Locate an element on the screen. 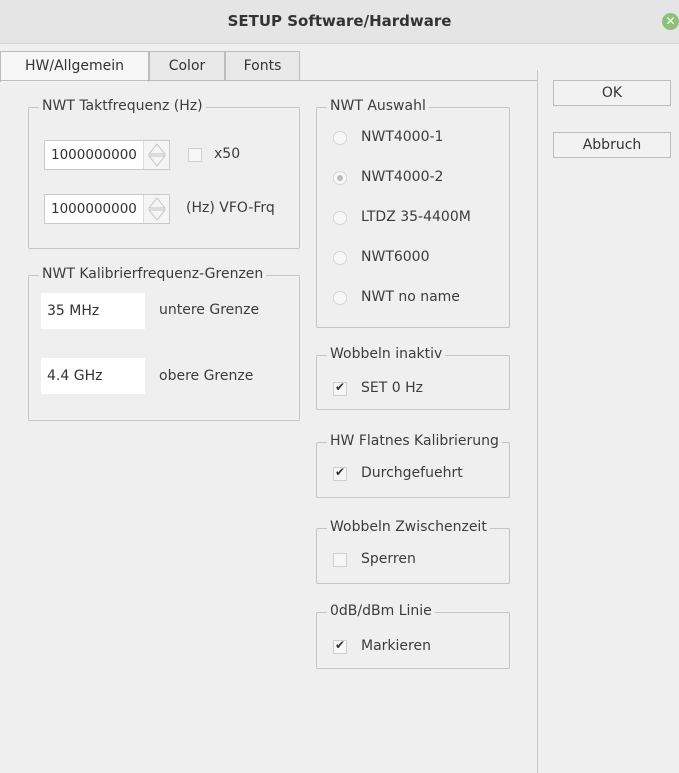 The width and height of the screenshot is (679, 773). radio-label-nwt-no-name: NWT no name is located at coordinates (410, 297).